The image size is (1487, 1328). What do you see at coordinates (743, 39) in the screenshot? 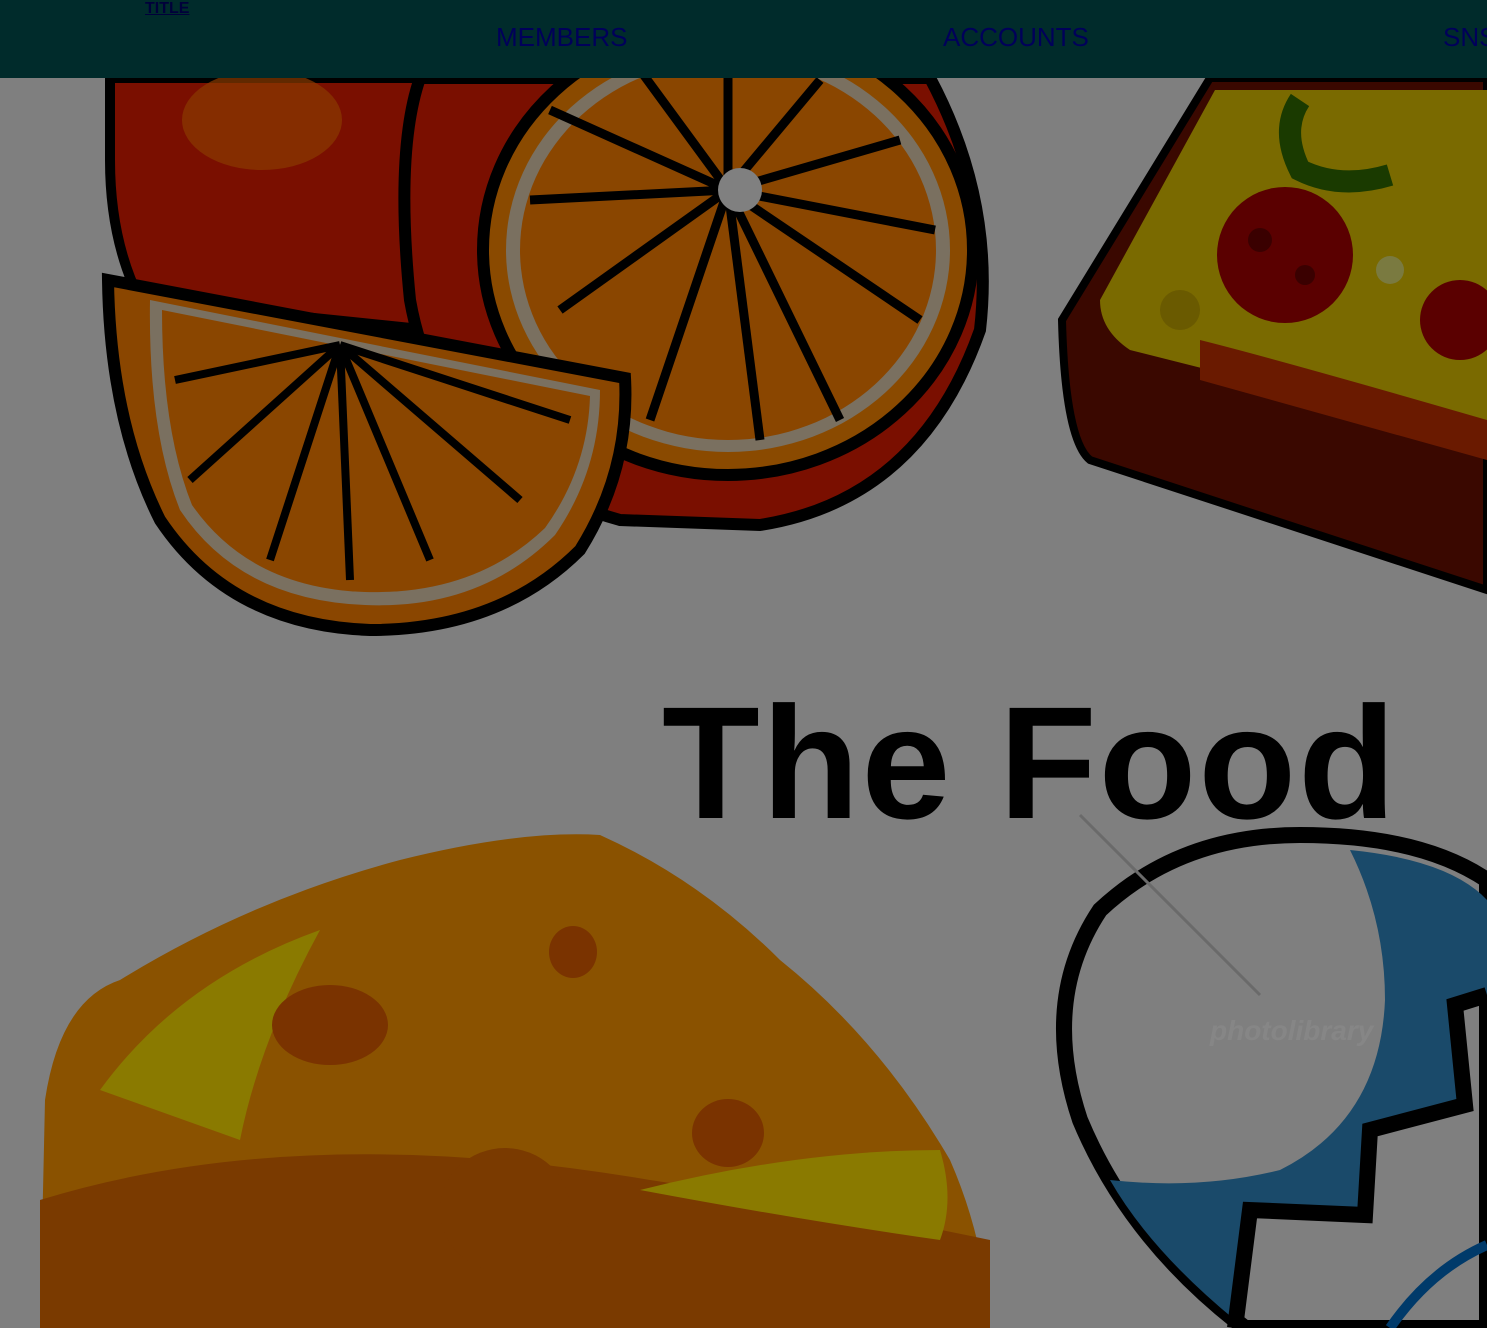
I see `top-nav-bar: TITLE MEMBERS ACCOUNTS SNS` at bounding box center [743, 39].